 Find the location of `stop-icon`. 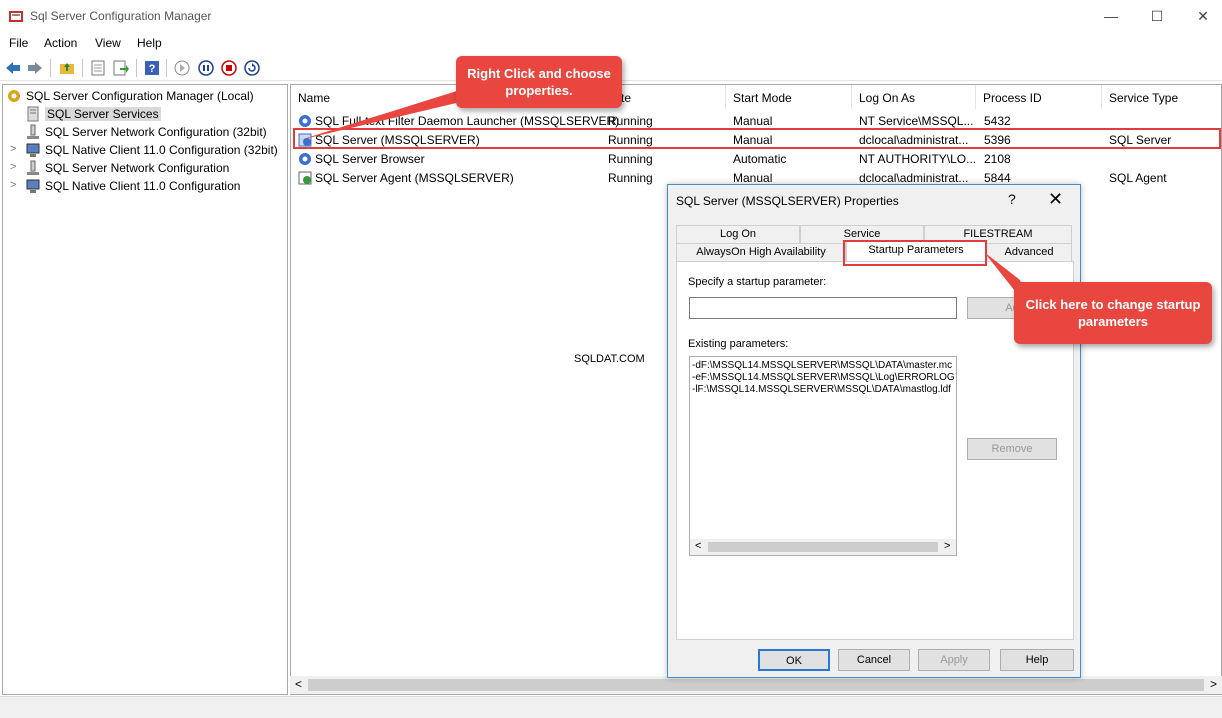

stop-icon is located at coordinates (229, 68).